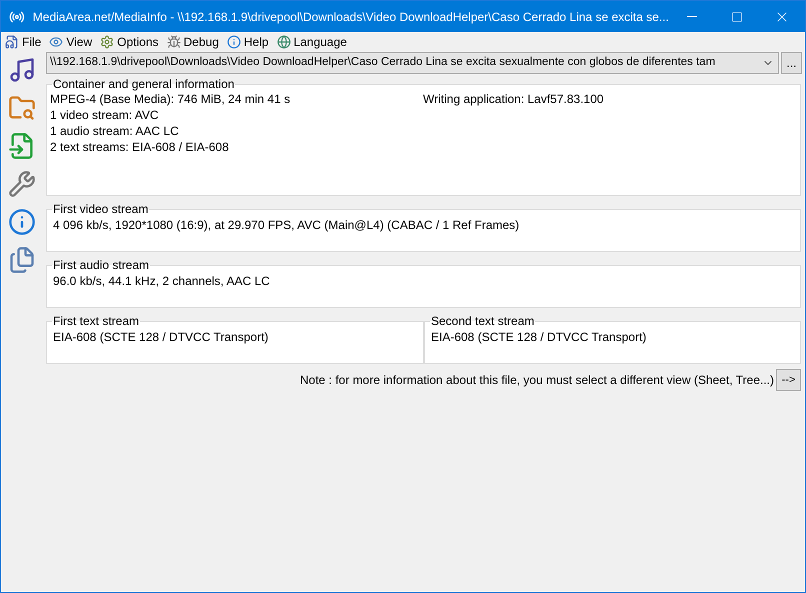 Image resolution: width=806 pixels, height=593 pixels. Describe the element at coordinates (383, 62) in the screenshot. I see `file-path: \\192.168.1.9\drivepool\Downloads\Video DownloadHelper\Caso Cerrado Lina se excita sexualmente con globos de diferentes tam` at that location.